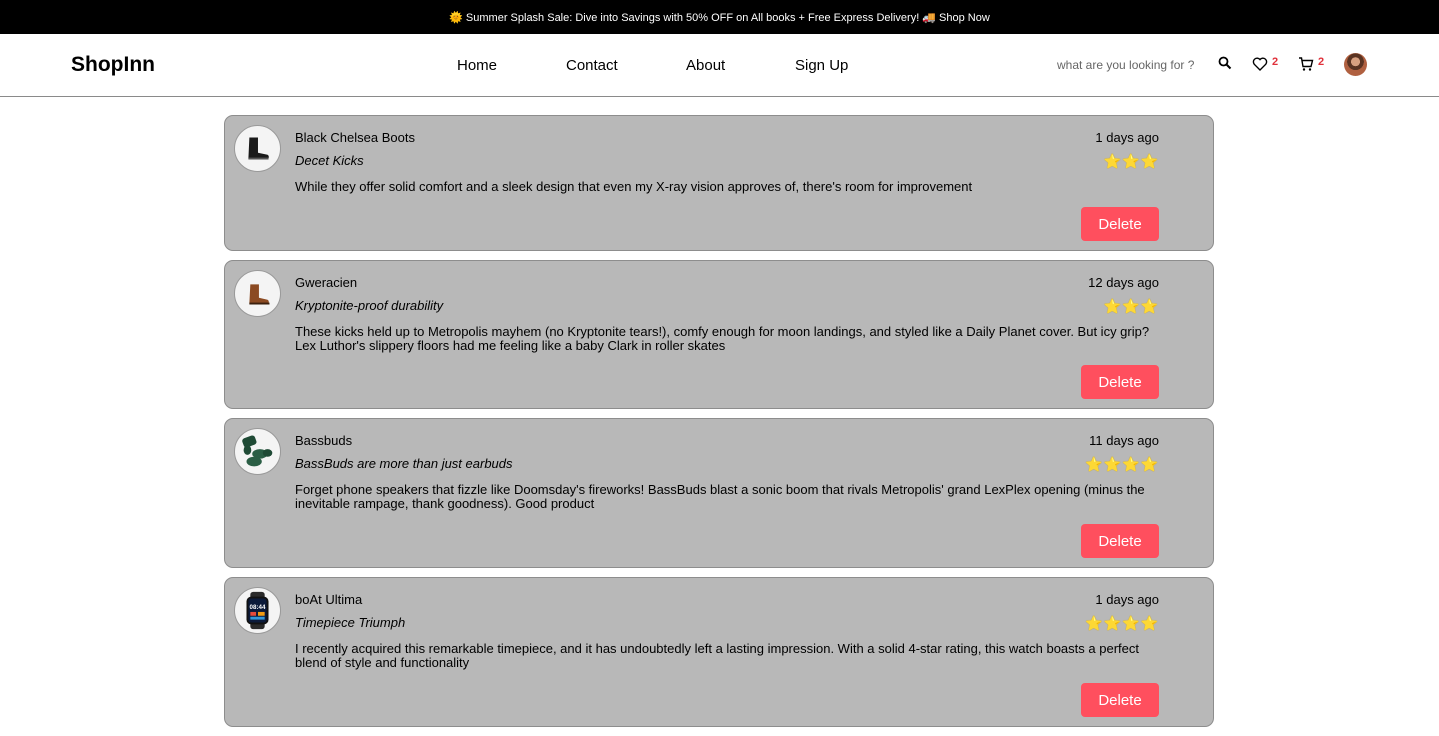 The width and height of the screenshot is (1439, 736). What do you see at coordinates (1125, 65) in the screenshot?
I see `search-input: what are you looking for ?` at bounding box center [1125, 65].